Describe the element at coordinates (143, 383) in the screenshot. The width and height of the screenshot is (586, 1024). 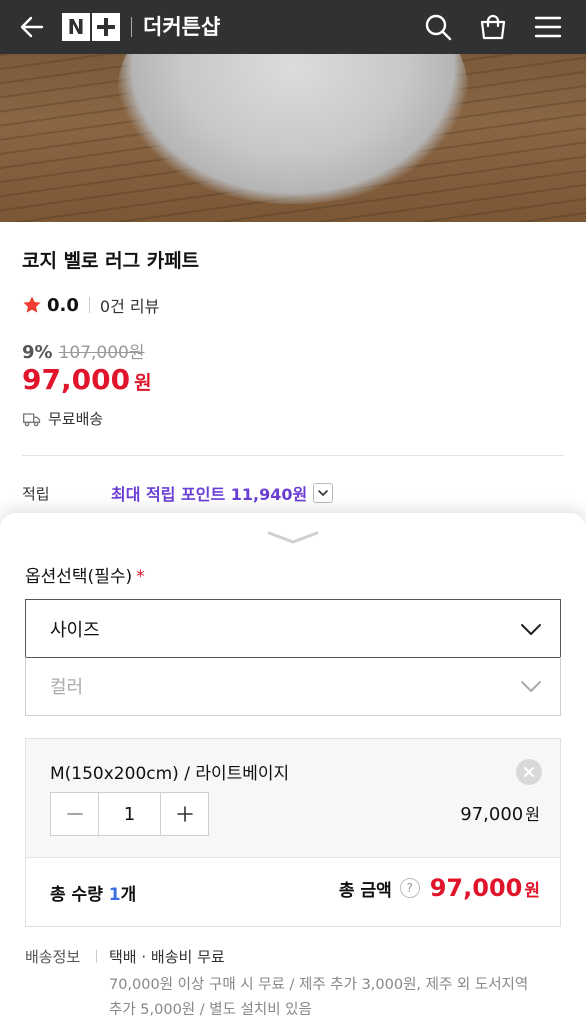
I see `sale-price-unit: 원` at that location.